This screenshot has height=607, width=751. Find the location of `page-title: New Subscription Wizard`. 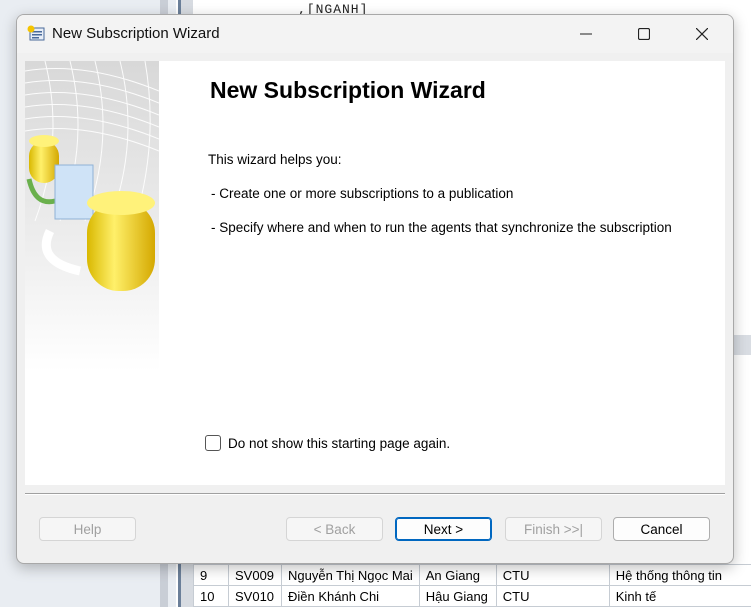

page-title: New Subscription Wizard is located at coordinates (348, 90).